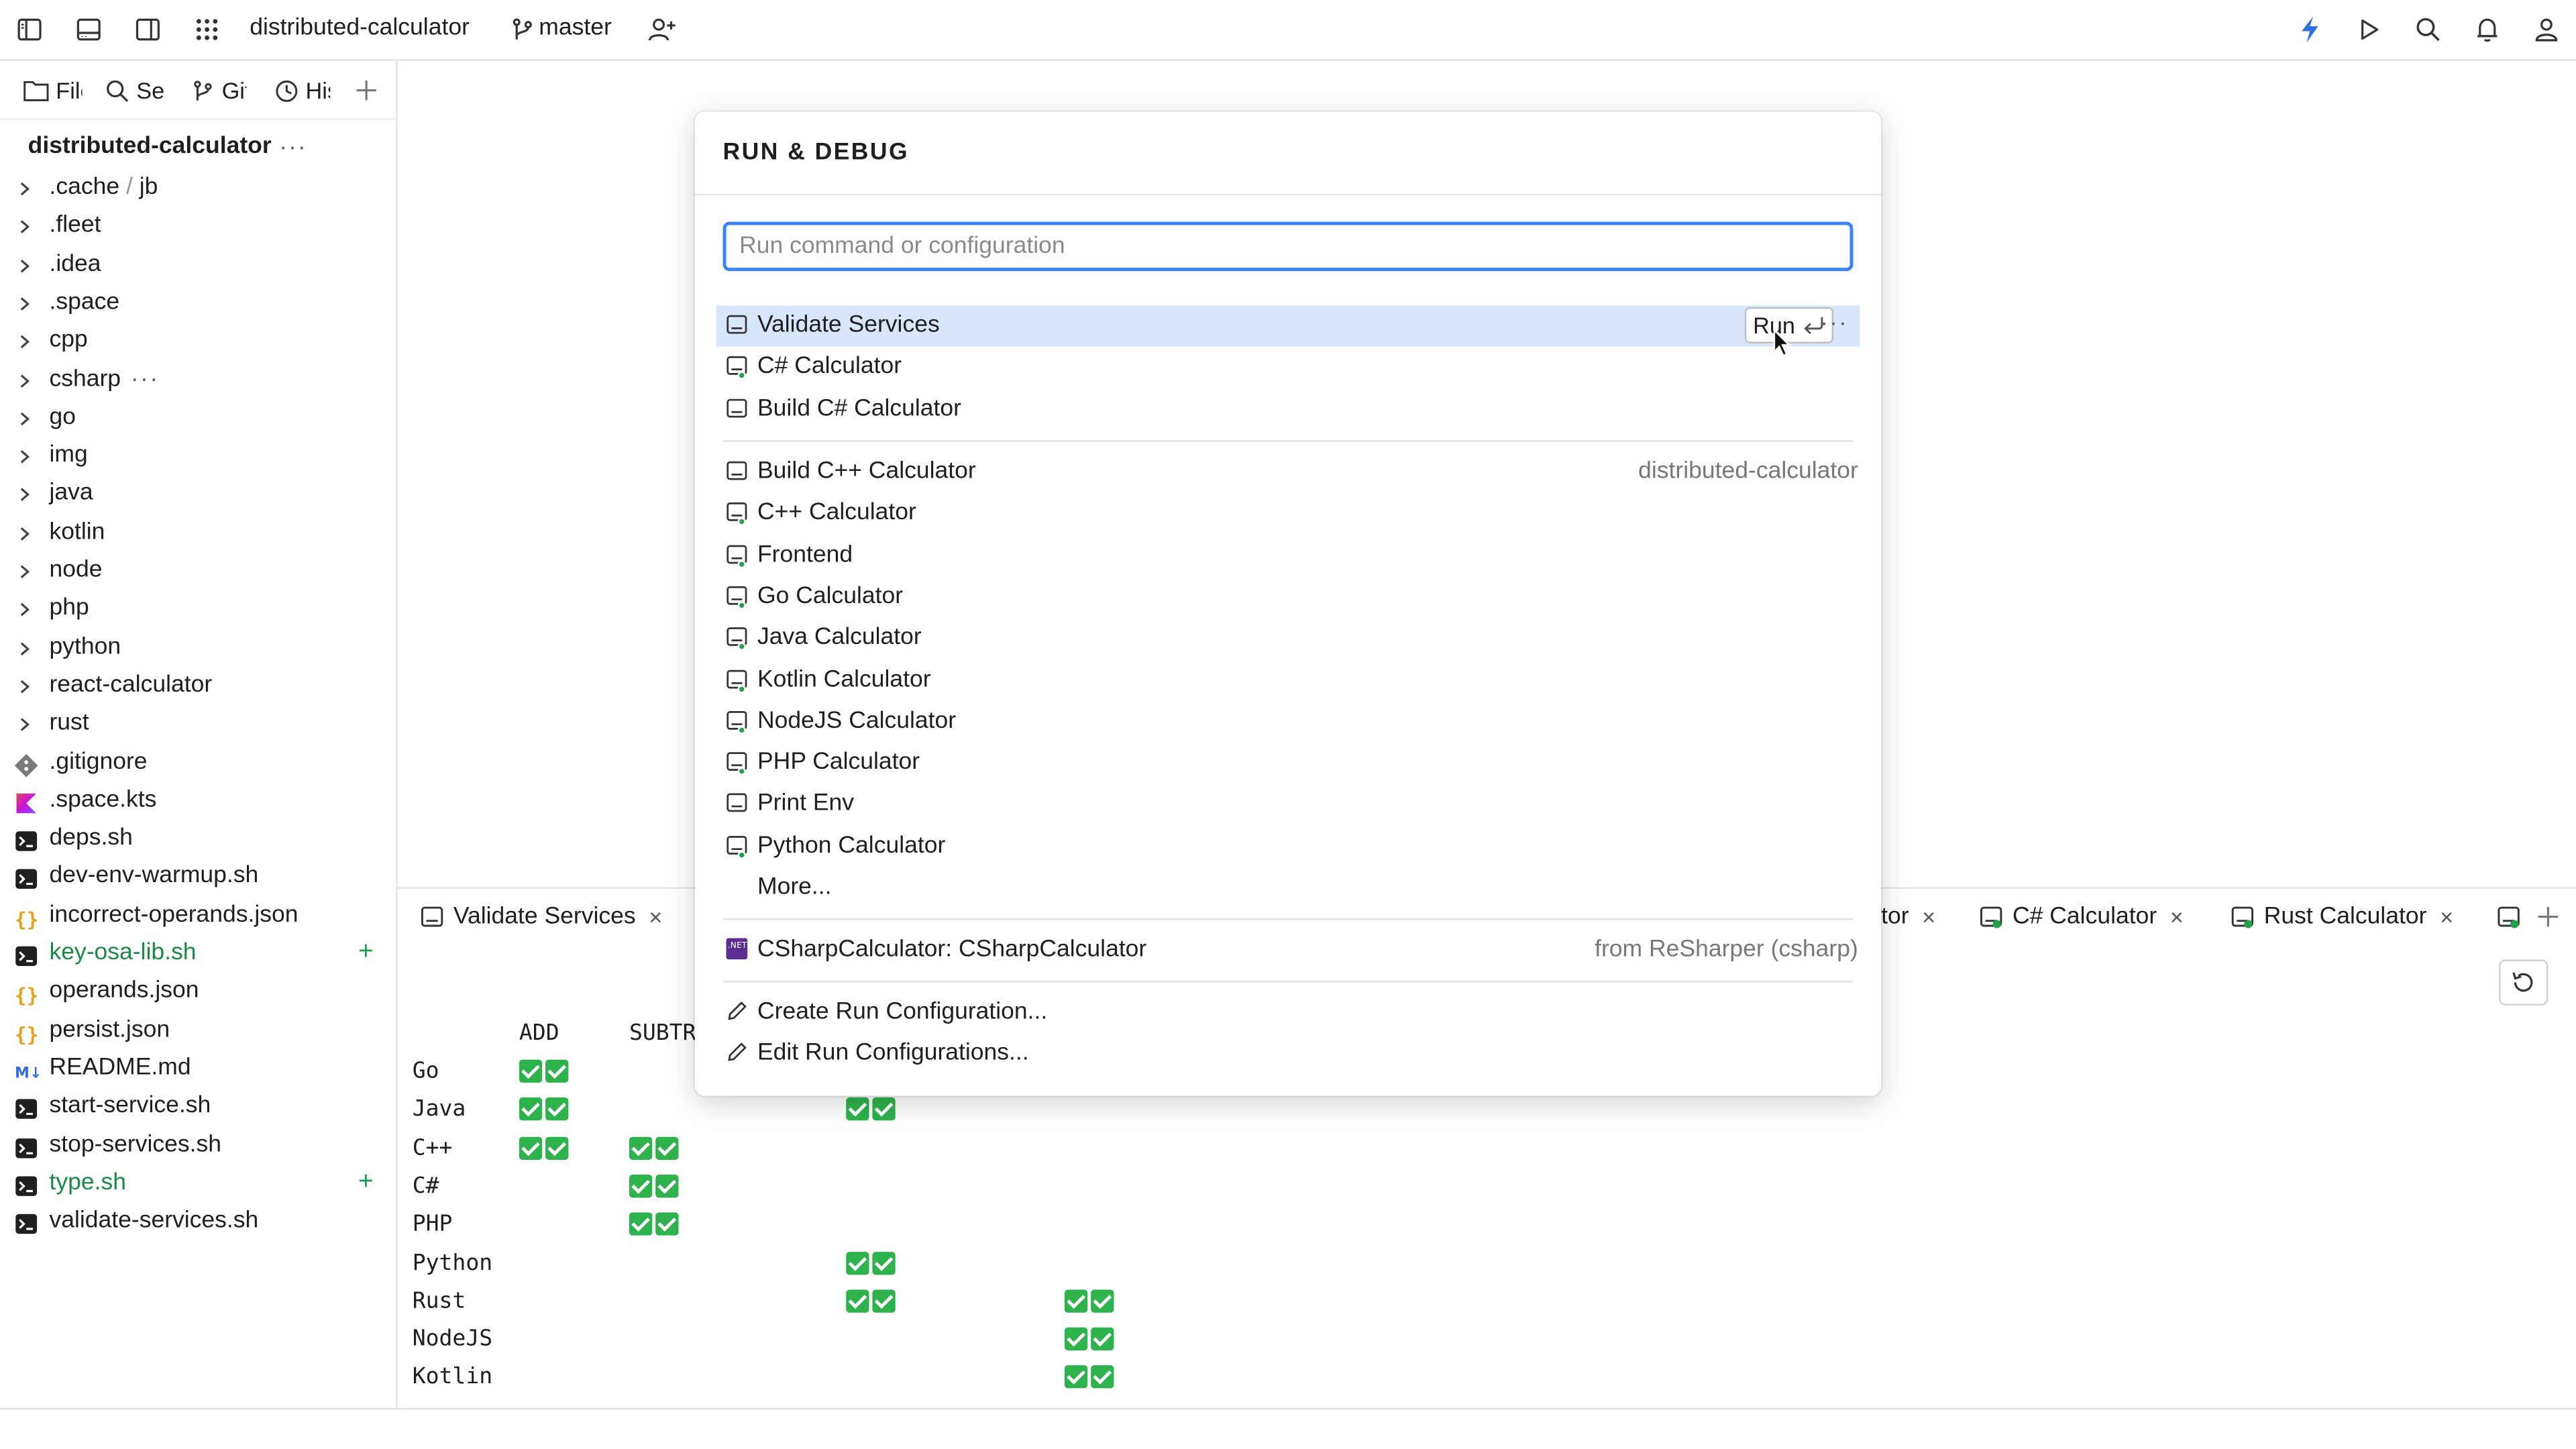 This screenshot has width=2576, height=1449. Describe the element at coordinates (857, 721) in the screenshot. I see `run-config-label: NodeJS Calculator` at that location.